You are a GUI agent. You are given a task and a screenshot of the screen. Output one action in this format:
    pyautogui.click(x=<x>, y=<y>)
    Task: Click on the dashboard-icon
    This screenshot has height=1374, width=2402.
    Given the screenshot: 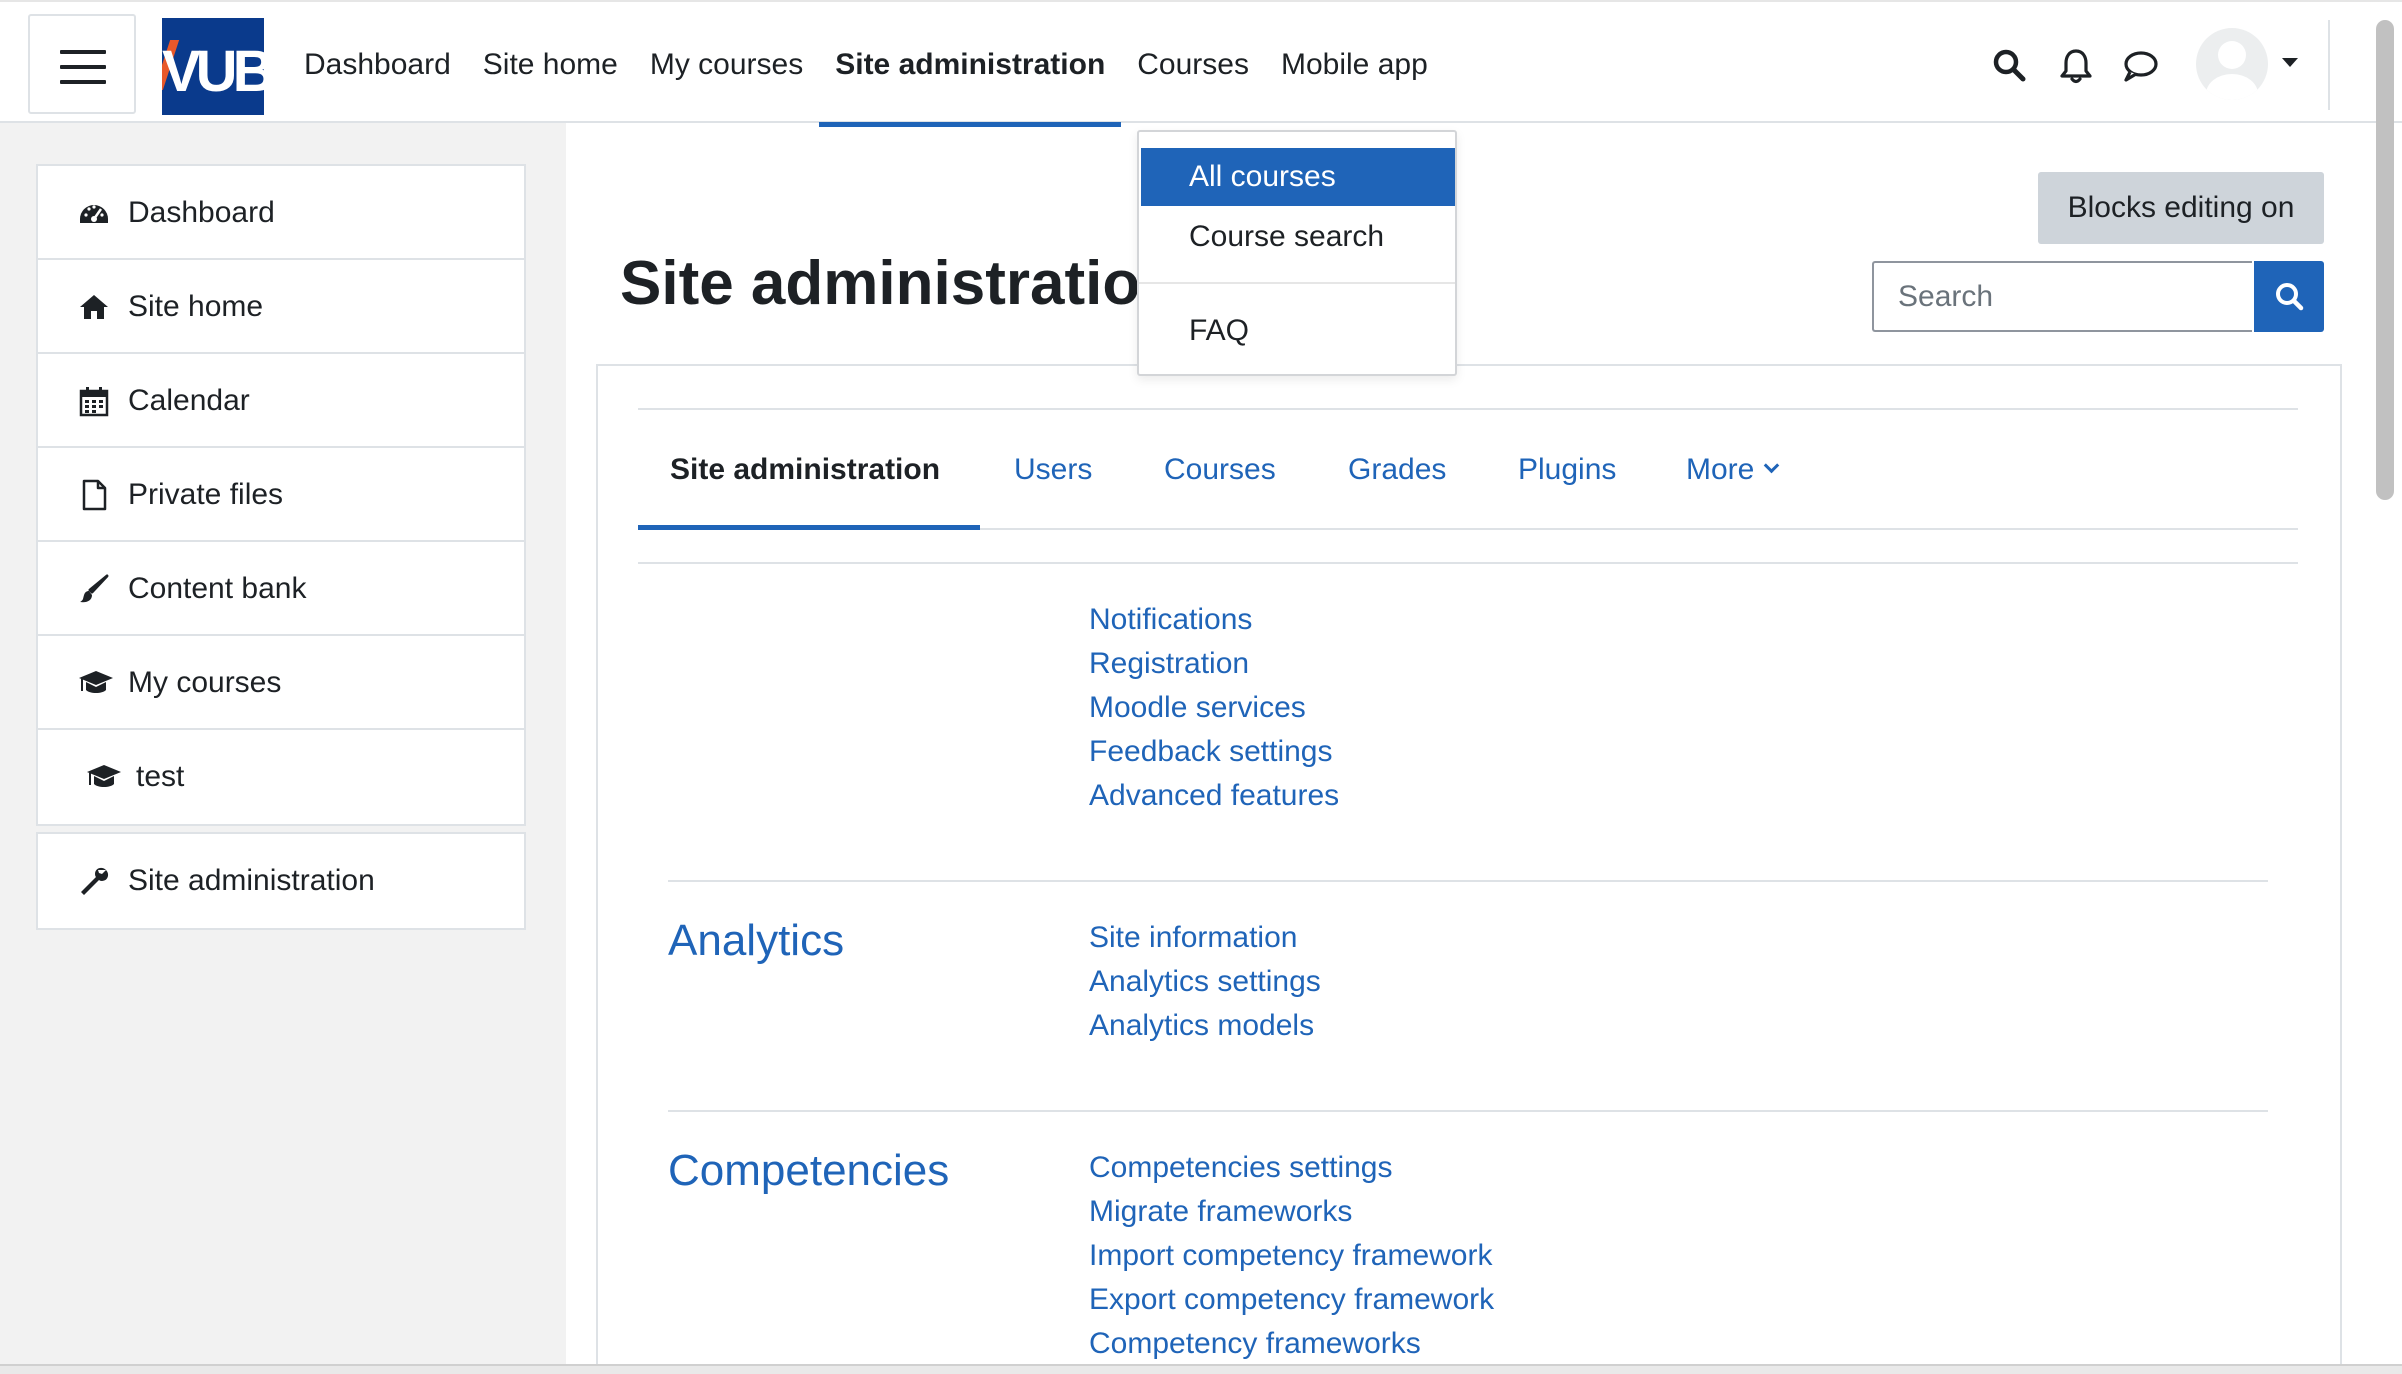 What is the action you would take?
    pyautogui.click(x=94, y=213)
    